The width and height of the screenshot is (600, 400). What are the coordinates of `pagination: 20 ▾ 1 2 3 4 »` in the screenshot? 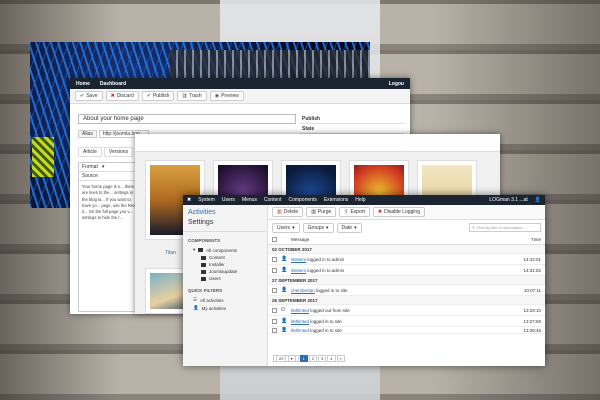 It's located at (309, 358).